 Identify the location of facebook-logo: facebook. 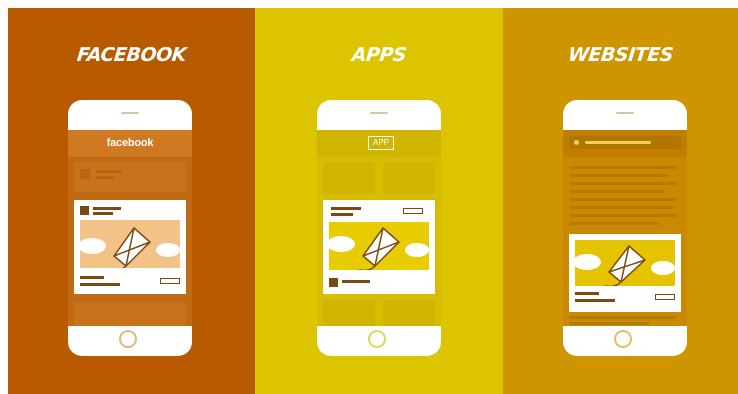
(130, 143).